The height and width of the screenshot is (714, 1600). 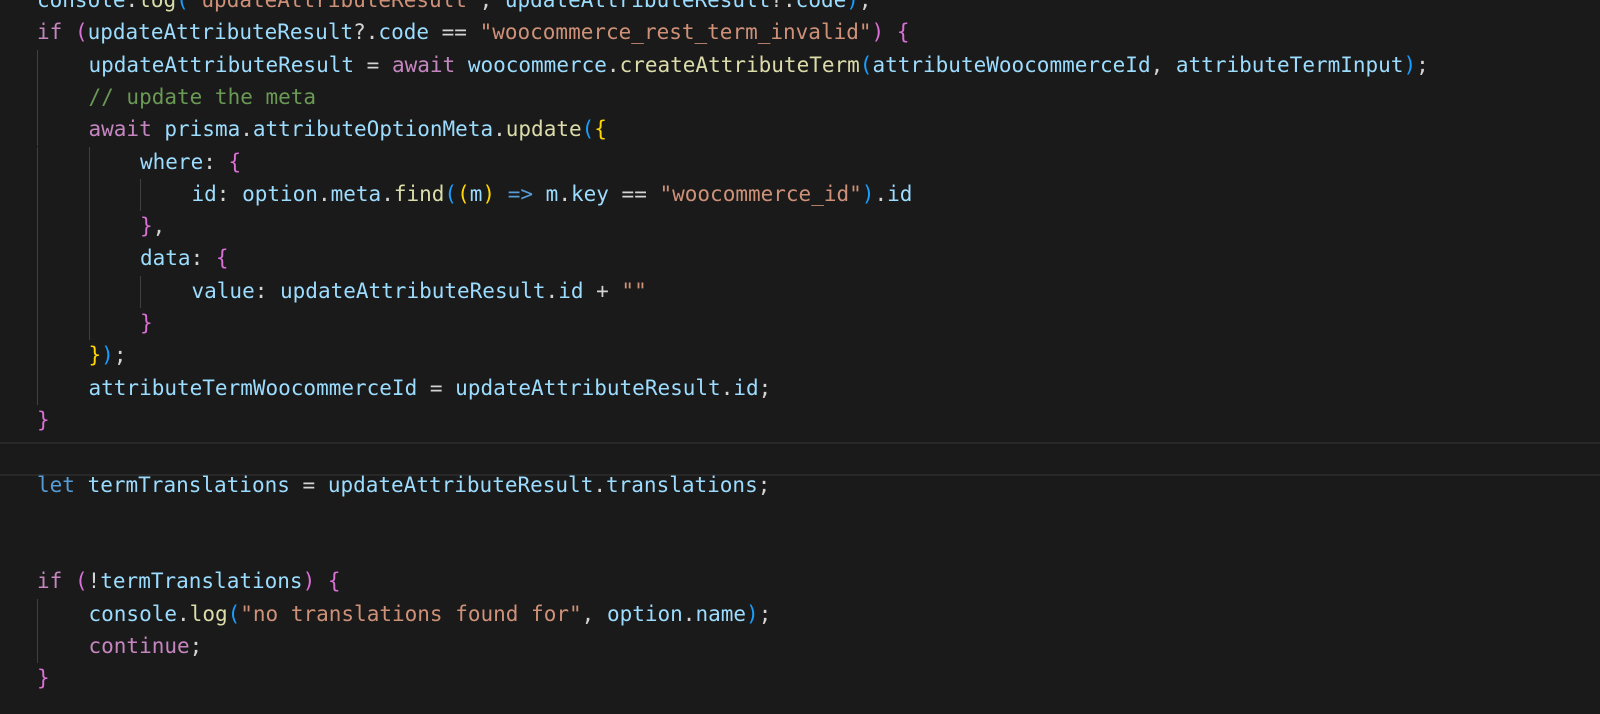 I want to click on code-line: if (!termTranslations) {, so click(x=189, y=581).